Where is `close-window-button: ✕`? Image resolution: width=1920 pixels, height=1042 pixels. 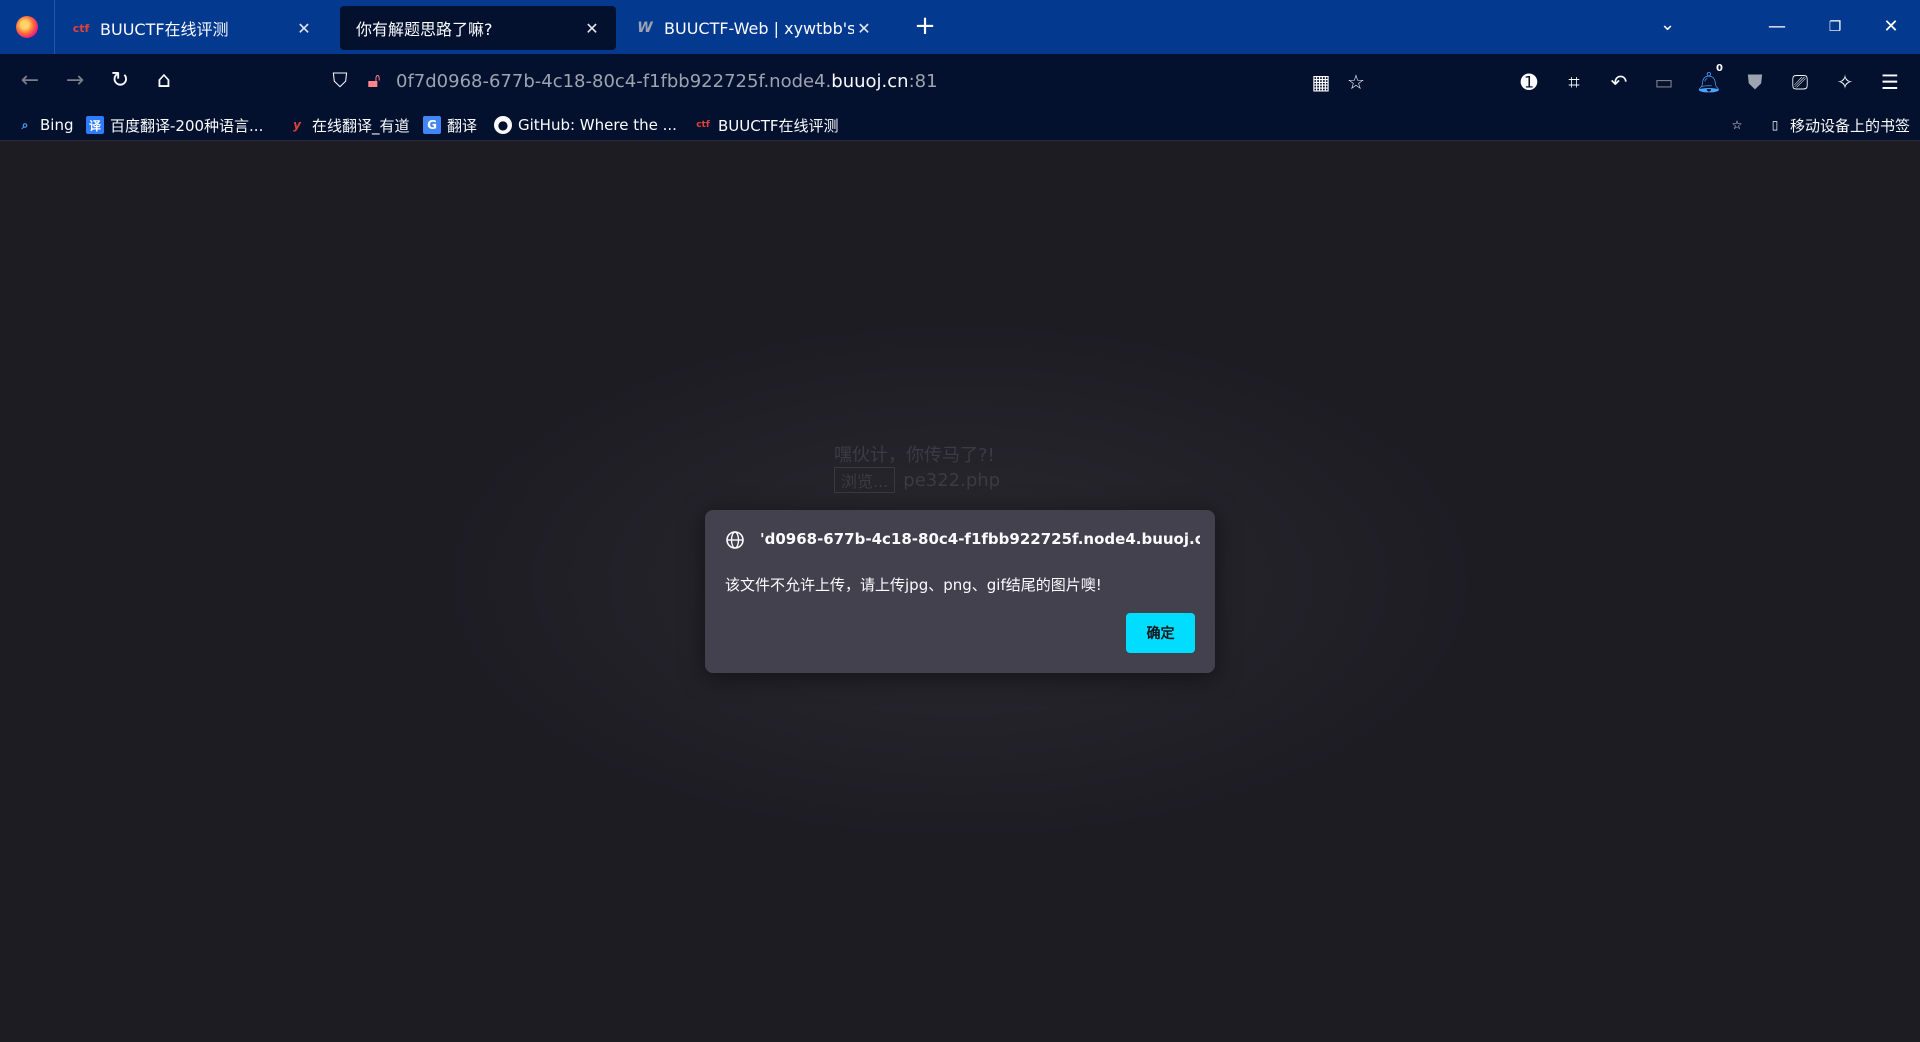 close-window-button: ✕ is located at coordinates (1891, 27).